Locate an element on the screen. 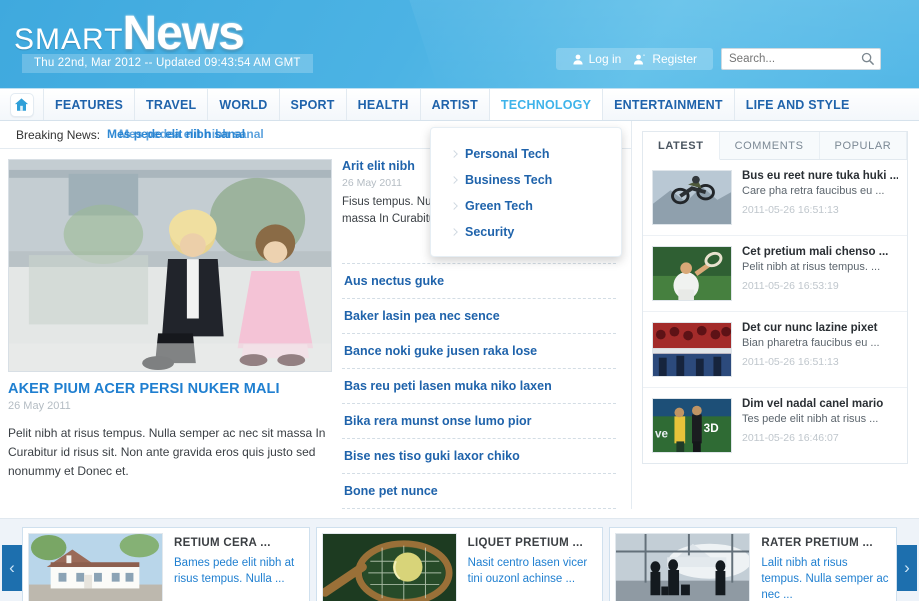 The height and width of the screenshot is (601, 919). breaking-news-label: Breaking News: is located at coordinates (58, 134).